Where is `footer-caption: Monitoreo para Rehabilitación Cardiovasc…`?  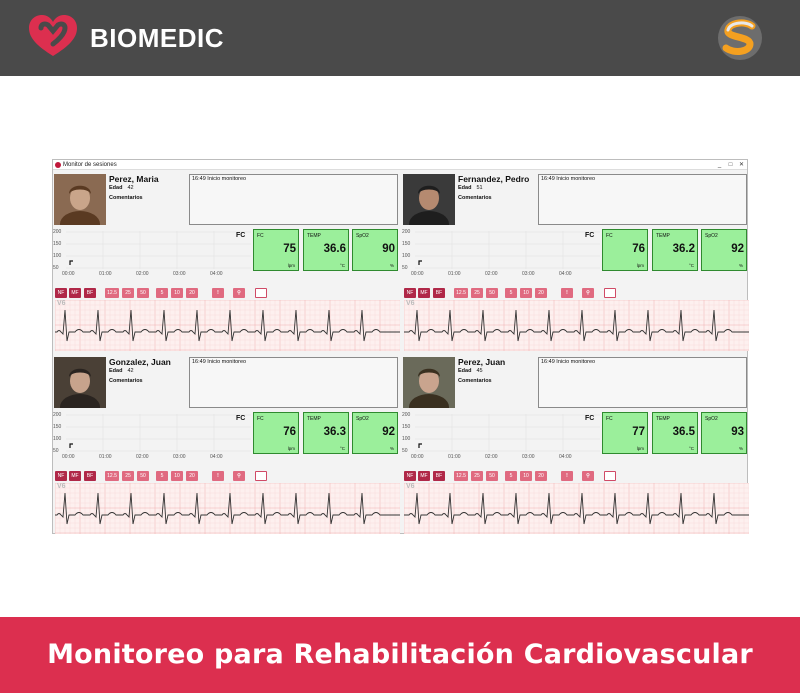 footer-caption: Monitoreo para Rehabilitación Cardiovasc… is located at coordinates (400, 655).